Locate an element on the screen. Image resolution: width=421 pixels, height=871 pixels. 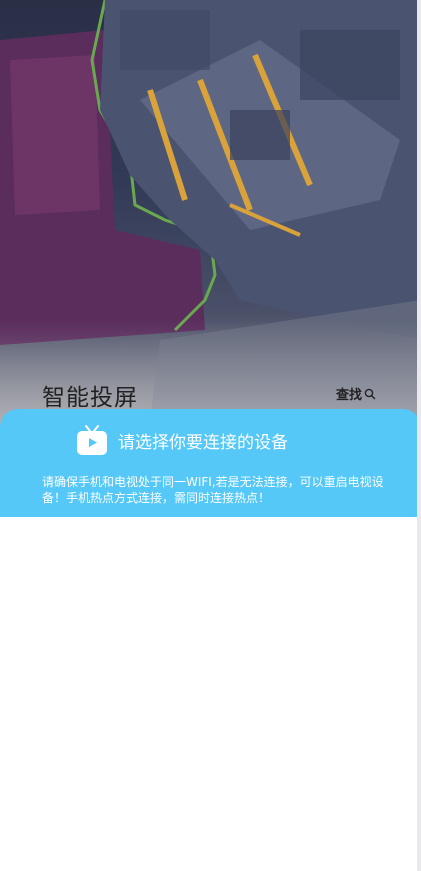
tv-icon is located at coordinates (92, 440).